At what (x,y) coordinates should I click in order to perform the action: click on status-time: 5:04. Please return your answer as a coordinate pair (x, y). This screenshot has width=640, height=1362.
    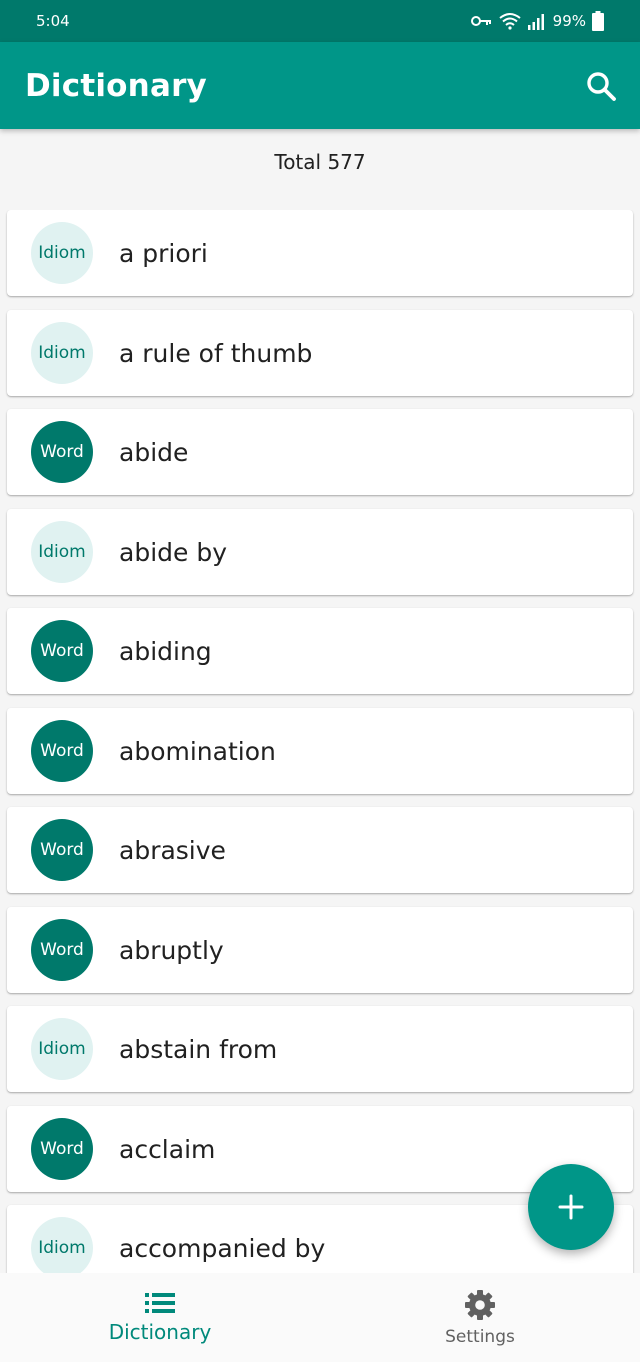
    Looking at the image, I should click on (53, 21).